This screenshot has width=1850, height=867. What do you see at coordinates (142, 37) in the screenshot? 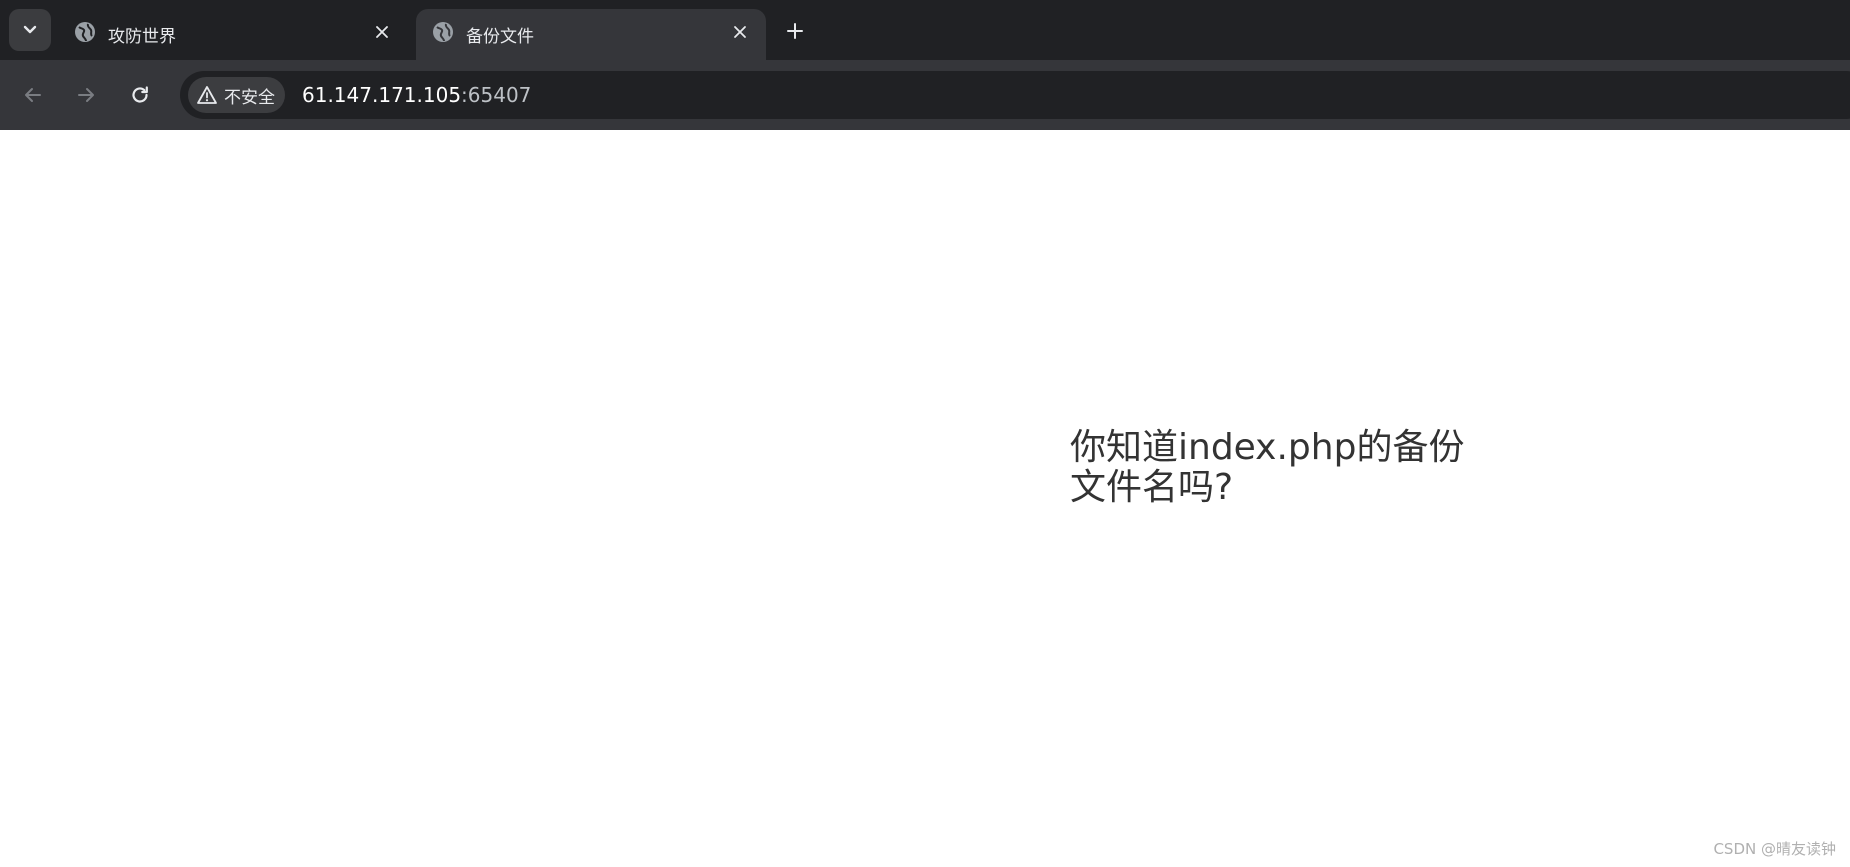
I see `tab-title: 攻防世界` at bounding box center [142, 37].